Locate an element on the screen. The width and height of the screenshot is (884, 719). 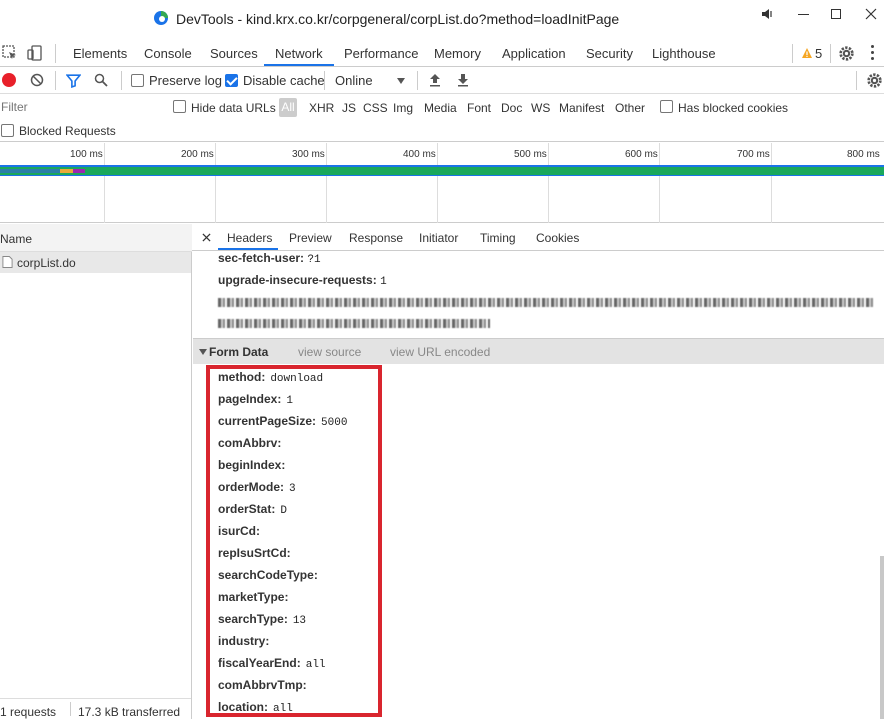
form-data-title: Form Data is located at coordinates (239, 352).